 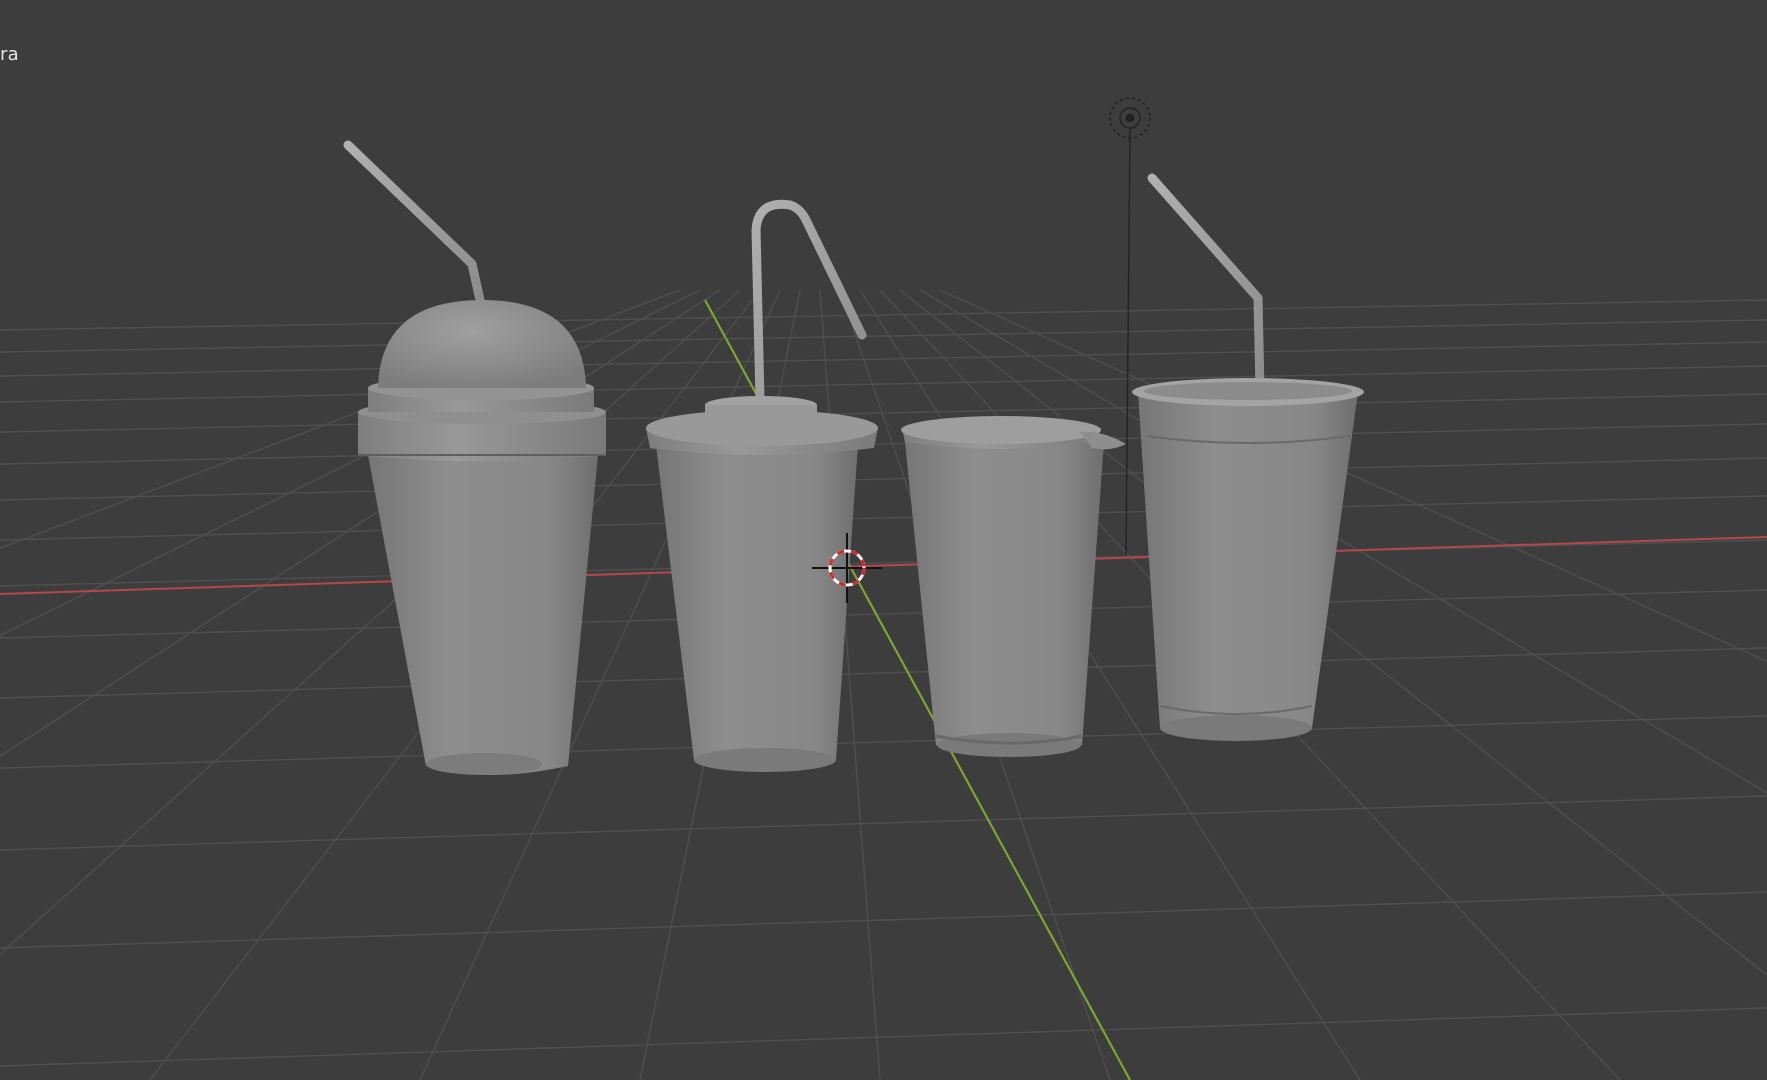 What do you see at coordinates (883, 565) in the screenshot?
I see `x-axis-line` at bounding box center [883, 565].